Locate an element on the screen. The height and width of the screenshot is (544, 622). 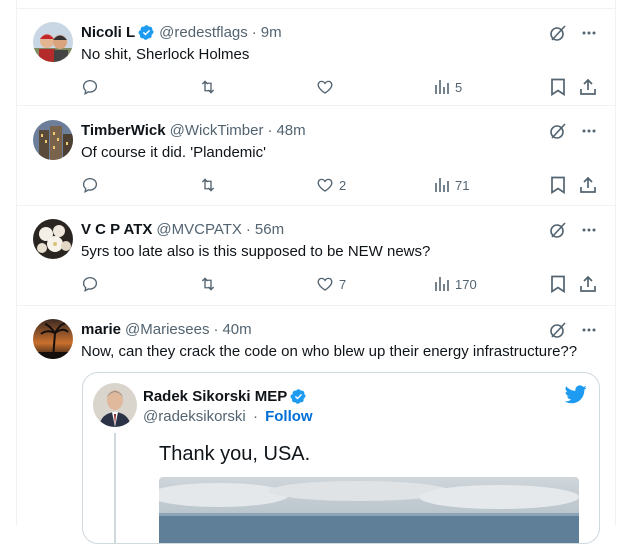
author-handle: @WickTimber is located at coordinates (217, 130).